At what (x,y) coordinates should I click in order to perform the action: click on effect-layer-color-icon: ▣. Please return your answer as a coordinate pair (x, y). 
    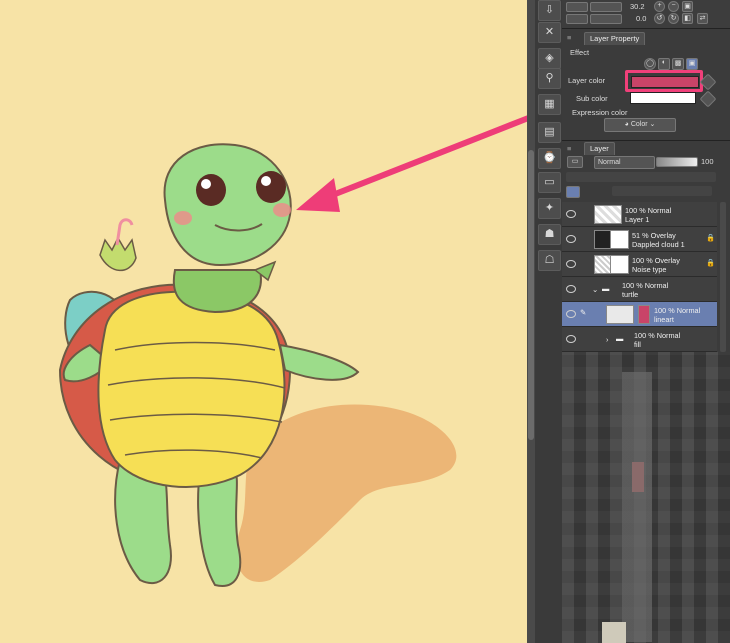
    Looking at the image, I should click on (692, 64).